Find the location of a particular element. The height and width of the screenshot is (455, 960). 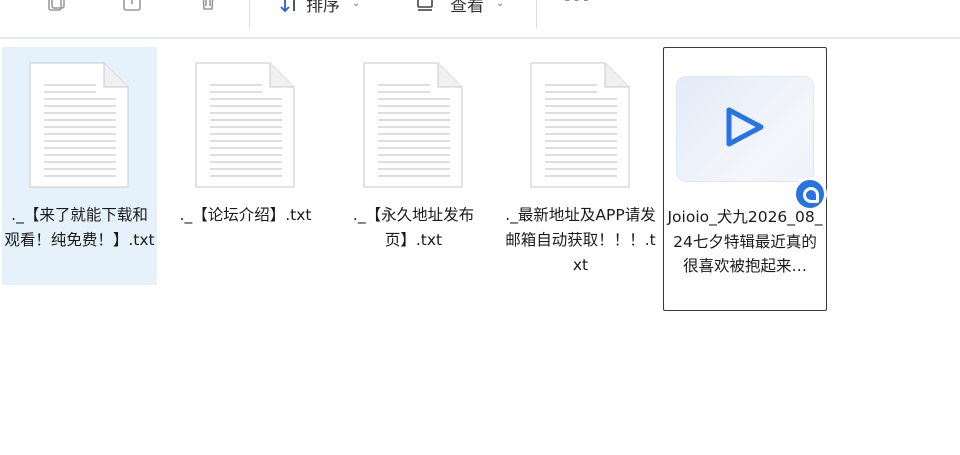

file-name: ._【来了就能下载和观看！纯免费！】.txt is located at coordinates (79, 227).